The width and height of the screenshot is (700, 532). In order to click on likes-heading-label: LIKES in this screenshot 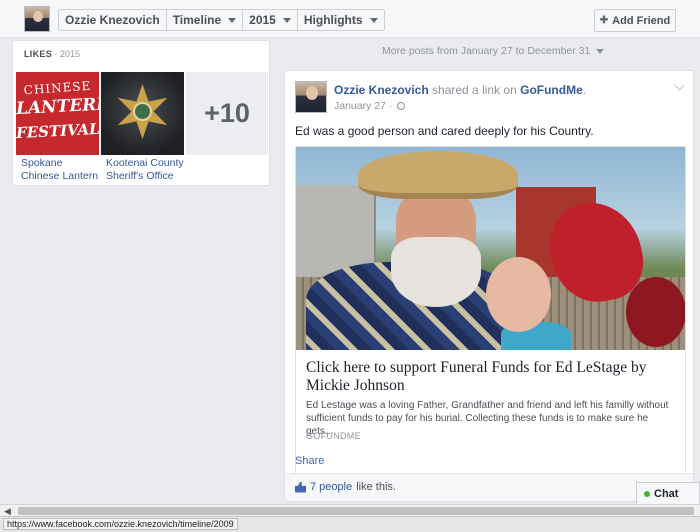, I will do `click(38, 54)`.